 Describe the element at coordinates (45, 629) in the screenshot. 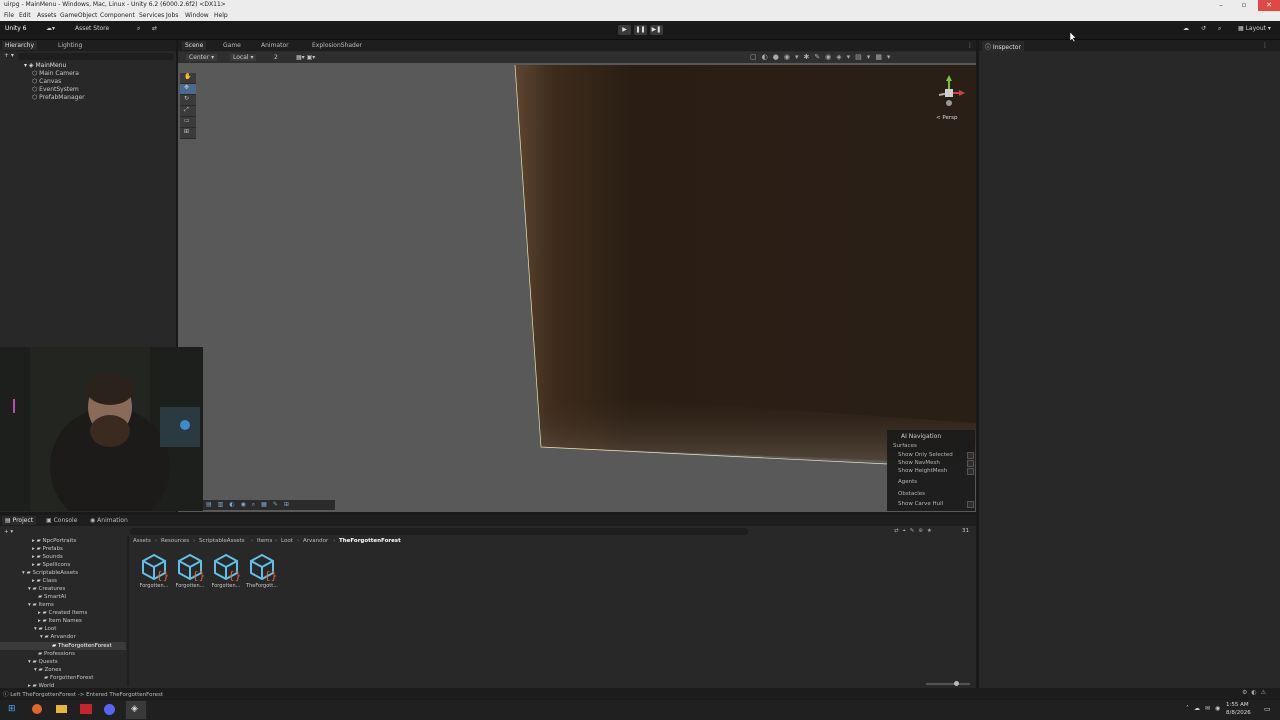

I see `project-tree-loot: ▾ ▰ Loot` at that location.